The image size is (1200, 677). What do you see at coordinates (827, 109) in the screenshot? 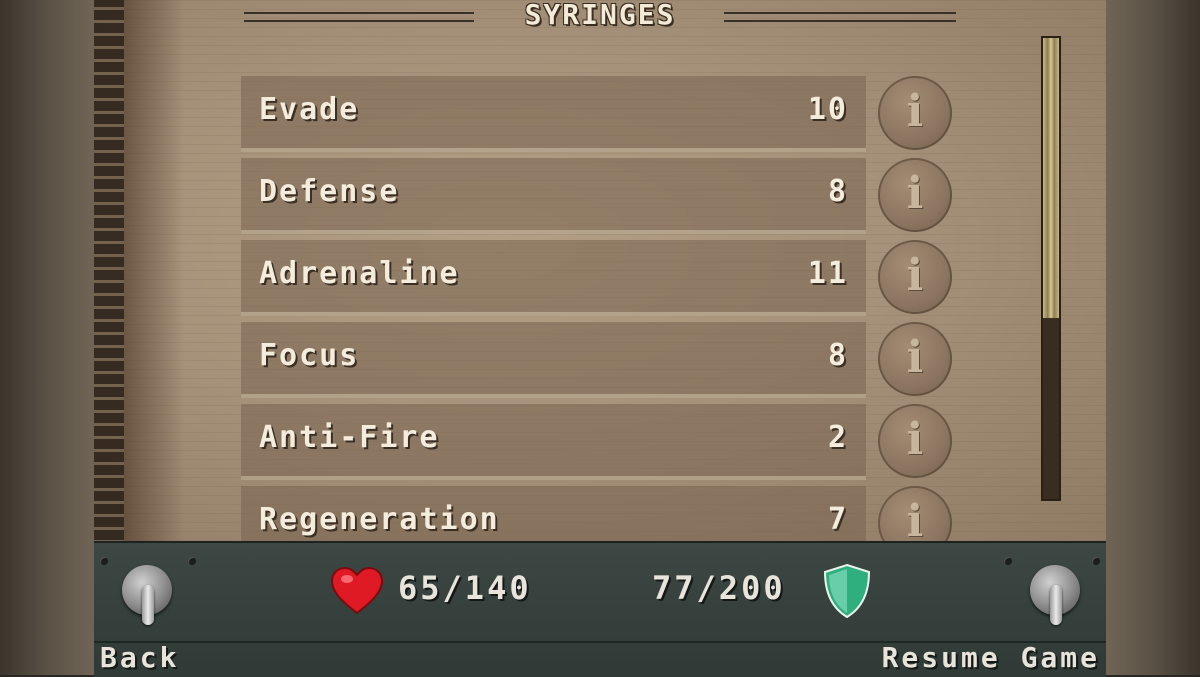
I see `item-count: 10` at bounding box center [827, 109].